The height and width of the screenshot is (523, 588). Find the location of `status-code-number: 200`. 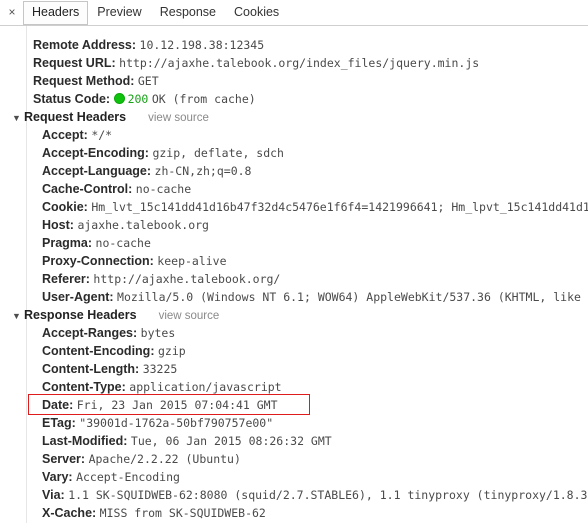

status-code-number: 200 is located at coordinates (138, 99).